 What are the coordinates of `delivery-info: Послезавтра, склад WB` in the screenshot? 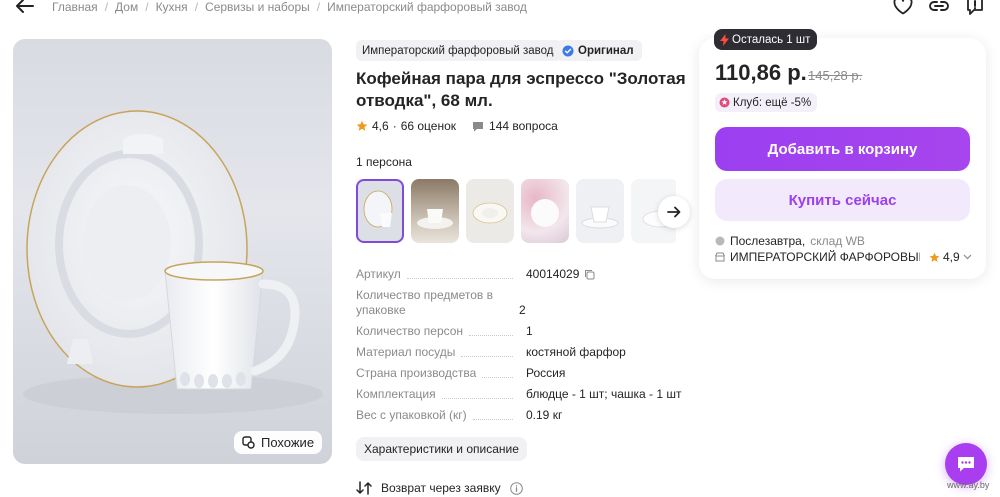 It's located at (790, 241).